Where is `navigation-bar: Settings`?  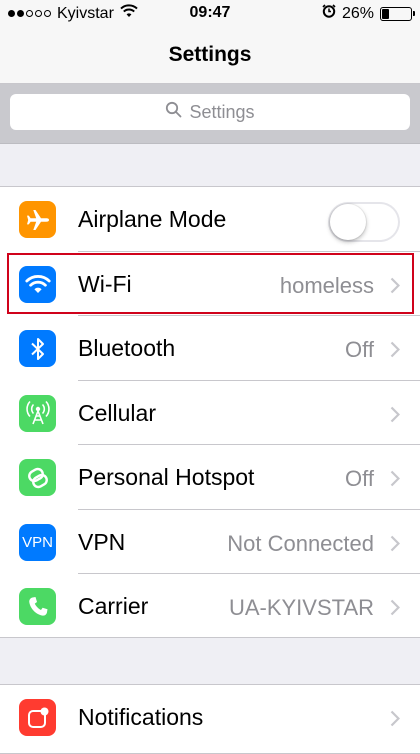 navigation-bar: Settings is located at coordinates (210, 55).